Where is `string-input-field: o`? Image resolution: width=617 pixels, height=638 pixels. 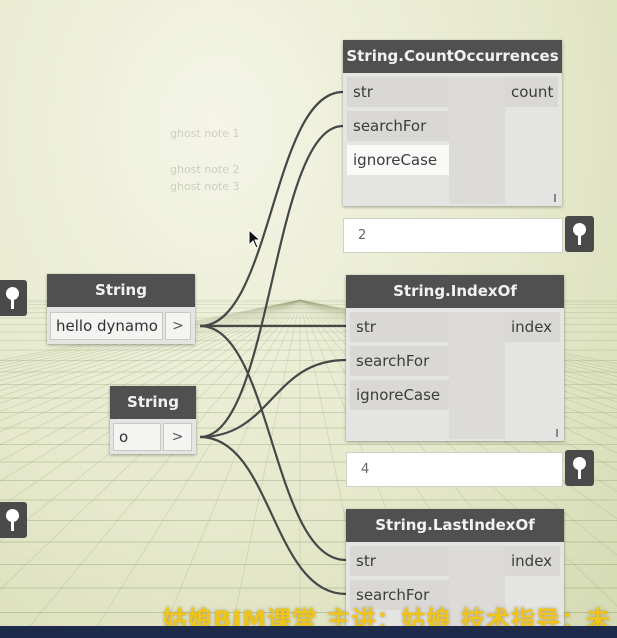
string-input-field: o is located at coordinates (137, 437).